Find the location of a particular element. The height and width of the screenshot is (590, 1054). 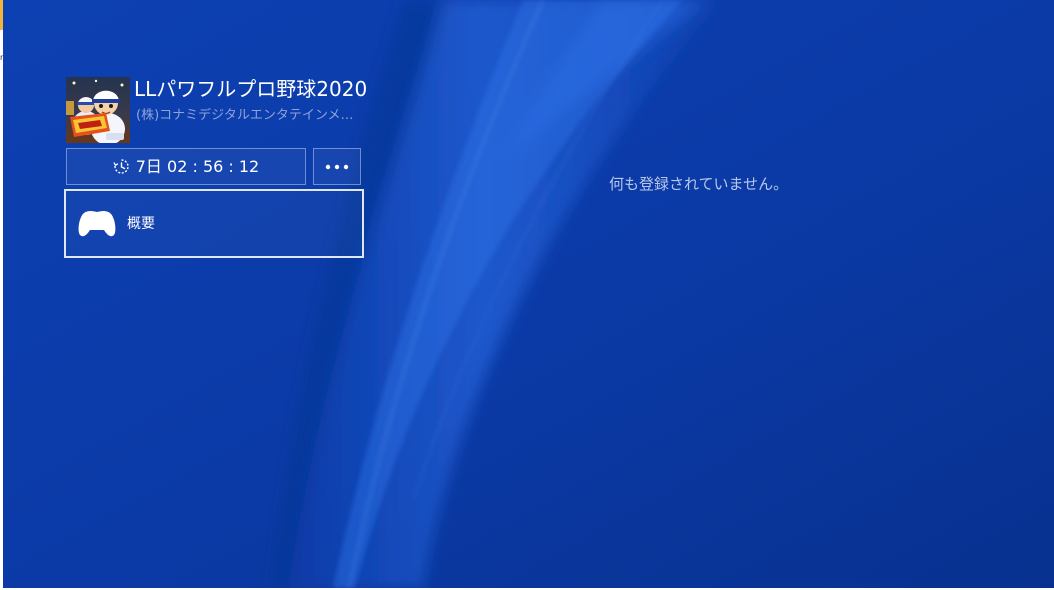

clock-icon is located at coordinates (121, 166).